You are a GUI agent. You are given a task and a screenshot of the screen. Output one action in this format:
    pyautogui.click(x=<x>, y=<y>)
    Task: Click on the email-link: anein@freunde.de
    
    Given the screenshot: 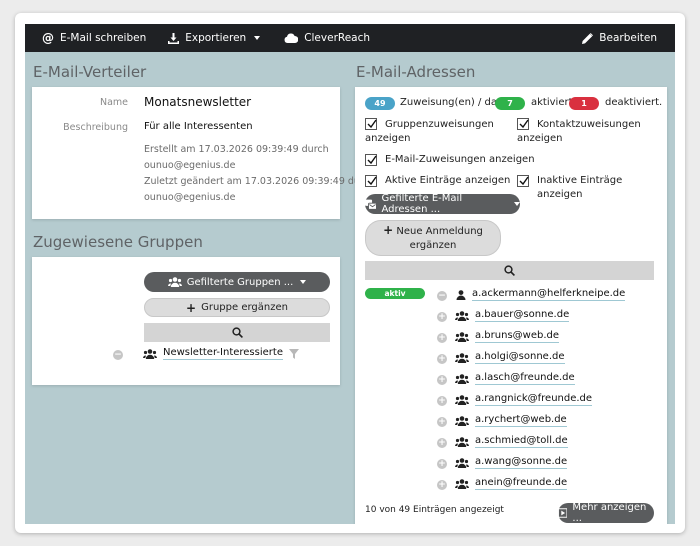 What is the action you would take?
    pyautogui.click(x=521, y=483)
    